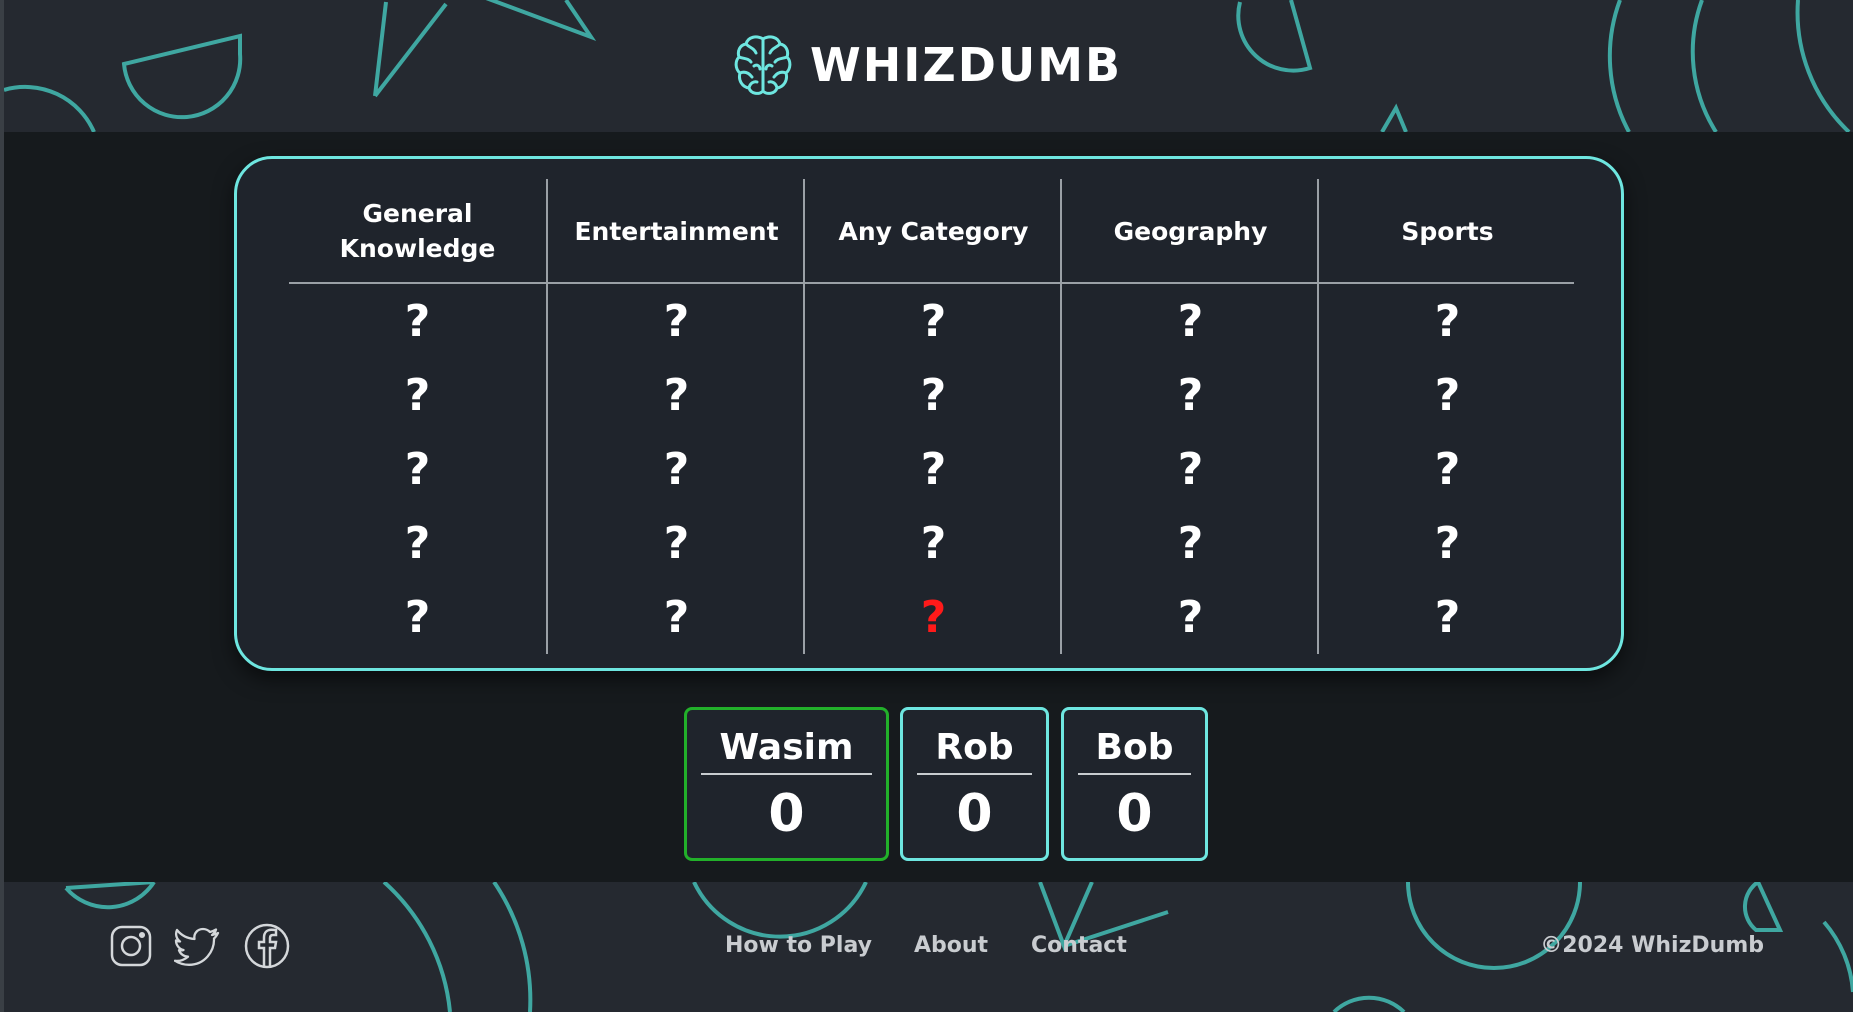  I want to click on category-column: Any Category ? ? ? ? ?, so click(931, 416).